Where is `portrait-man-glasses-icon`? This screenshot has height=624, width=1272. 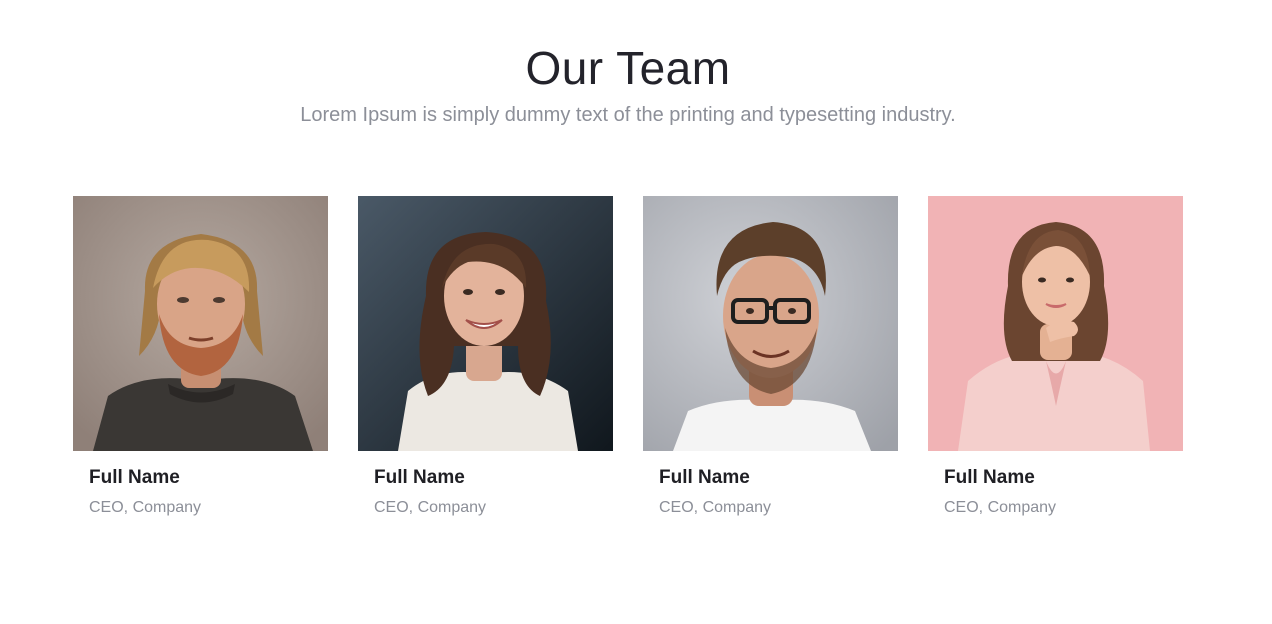
portrait-man-glasses-icon is located at coordinates (770, 323).